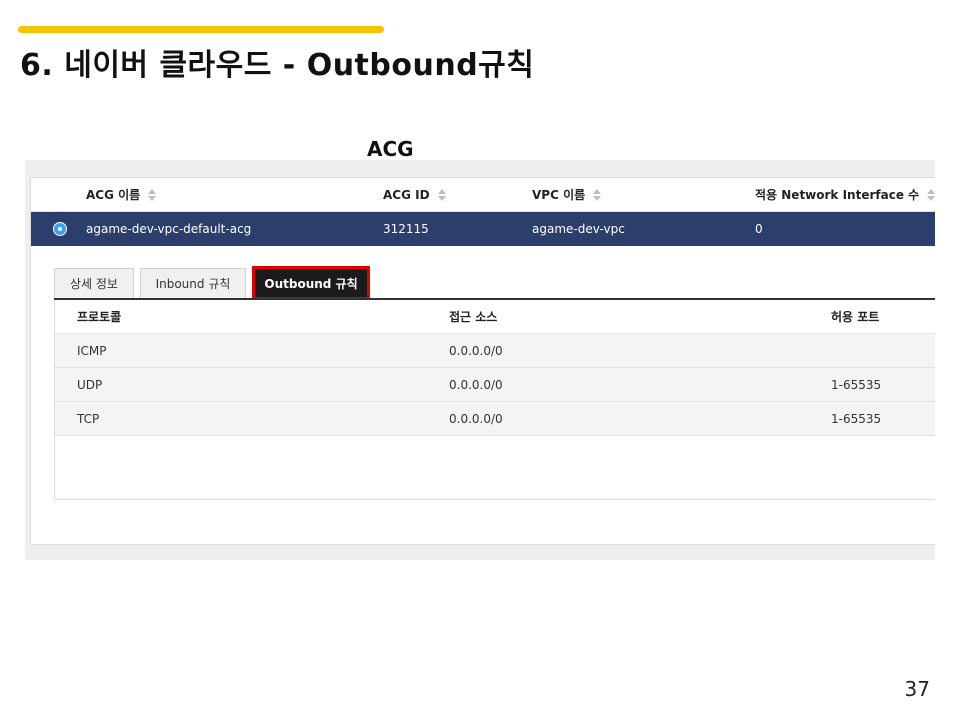  I want to click on column-header-nic-count: 적용 Network Interface 수, so click(845, 194).